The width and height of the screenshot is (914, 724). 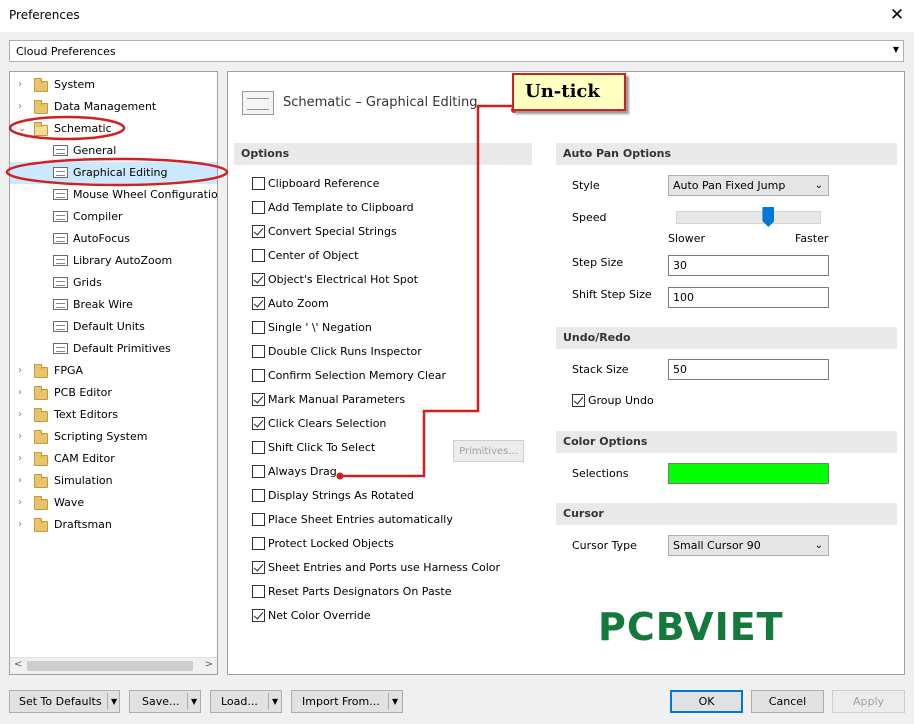 I want to click on ok-button: OK, so click(x=706, y=701).